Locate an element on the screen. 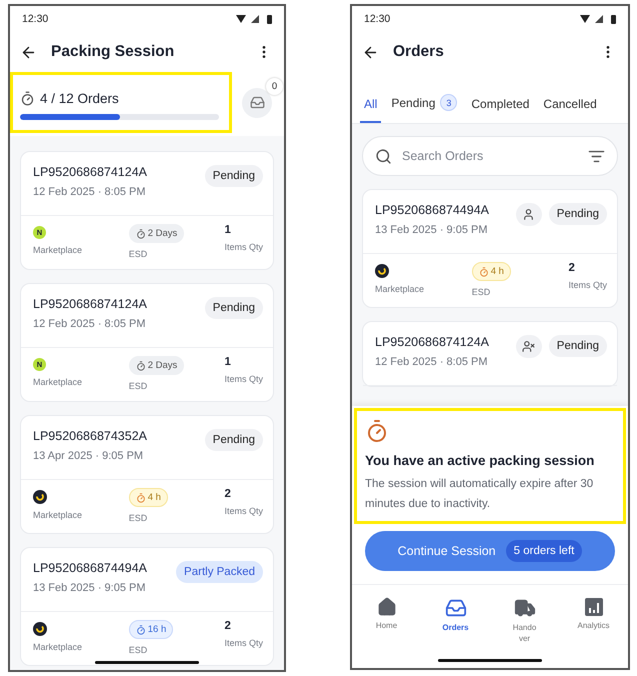 This screenshot has height=676, width=637. search-field: Search Orders is located at coordinates (490, 156).